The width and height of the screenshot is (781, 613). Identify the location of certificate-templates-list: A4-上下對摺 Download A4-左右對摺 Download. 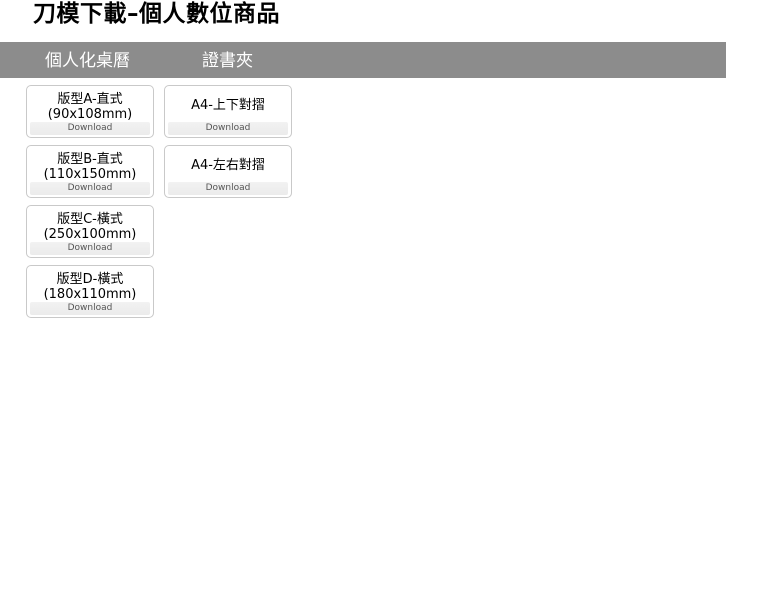
(228, 145).